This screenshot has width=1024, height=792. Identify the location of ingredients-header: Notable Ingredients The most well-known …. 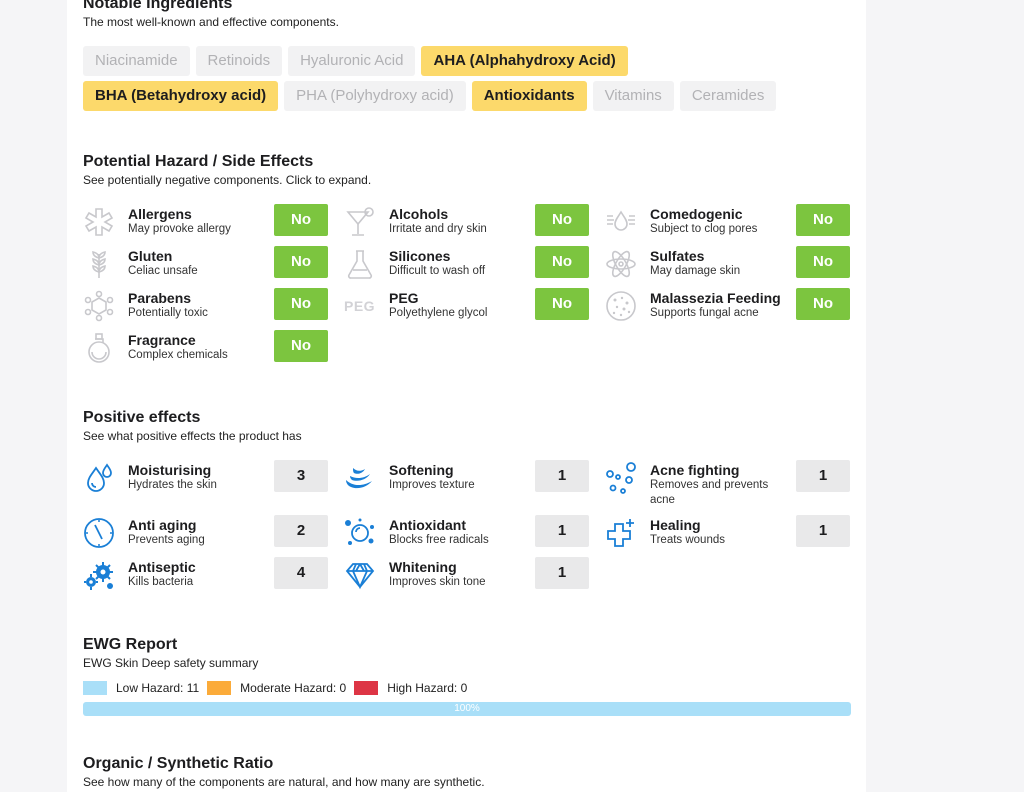
(211, 15).